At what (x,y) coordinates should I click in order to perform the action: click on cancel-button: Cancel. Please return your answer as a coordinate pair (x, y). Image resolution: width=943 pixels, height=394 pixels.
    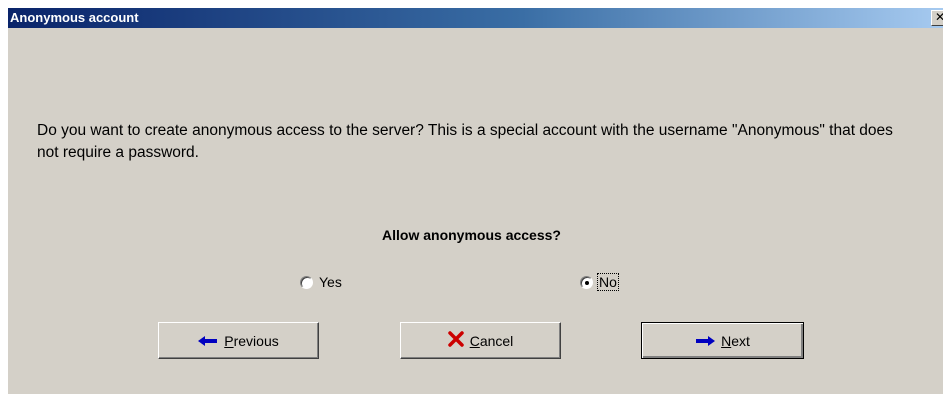
    Looking at the image, I should click on (480, 340).